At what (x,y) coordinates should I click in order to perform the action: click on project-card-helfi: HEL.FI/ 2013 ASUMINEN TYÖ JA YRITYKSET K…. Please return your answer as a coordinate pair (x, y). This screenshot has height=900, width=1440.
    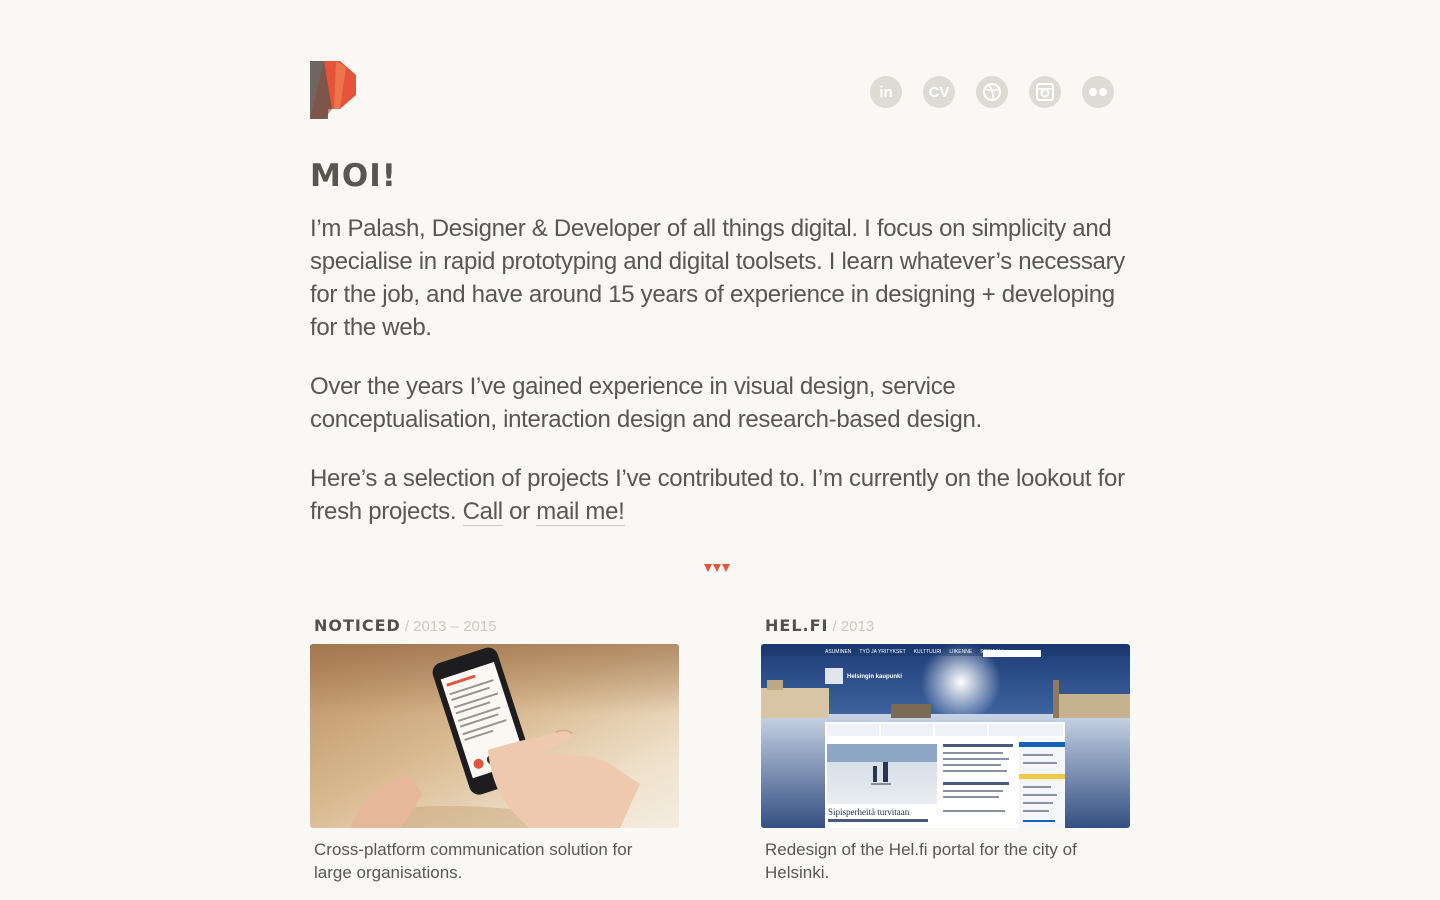
    Looking at the image, I should click on (945, 750).